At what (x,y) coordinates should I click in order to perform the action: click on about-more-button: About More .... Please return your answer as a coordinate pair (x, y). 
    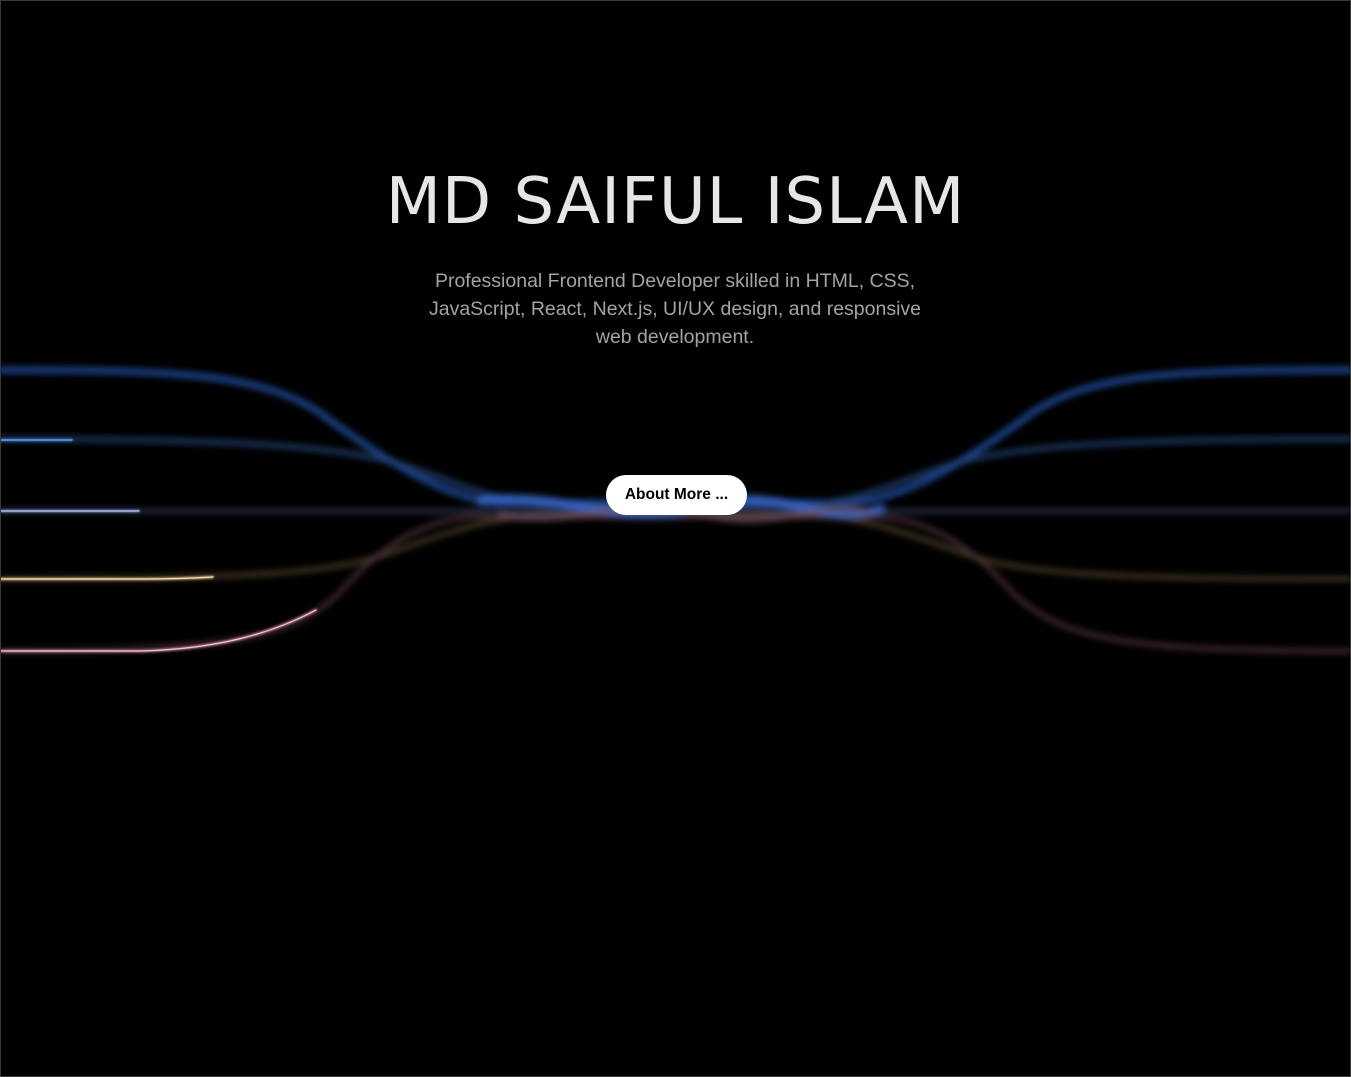
    Looking at the image, I should click on (676, 495).